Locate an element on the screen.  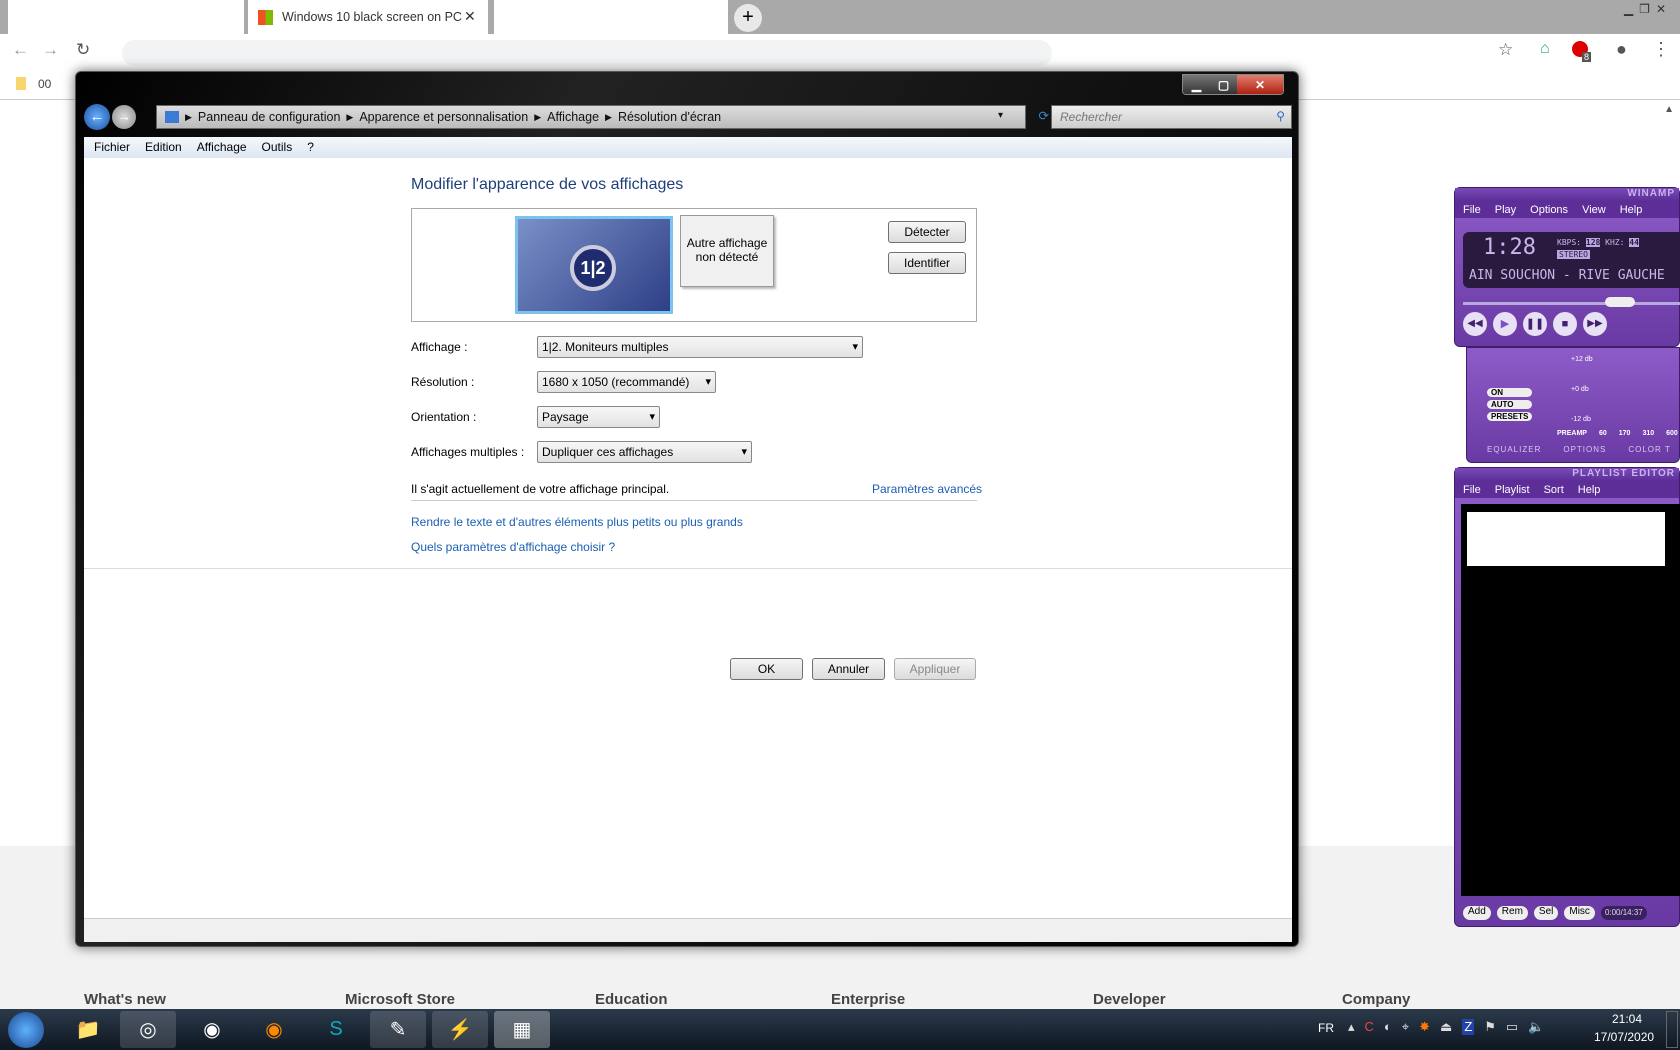
show-hidden-icons: ▴ is located at coordinates (1351, 1027).